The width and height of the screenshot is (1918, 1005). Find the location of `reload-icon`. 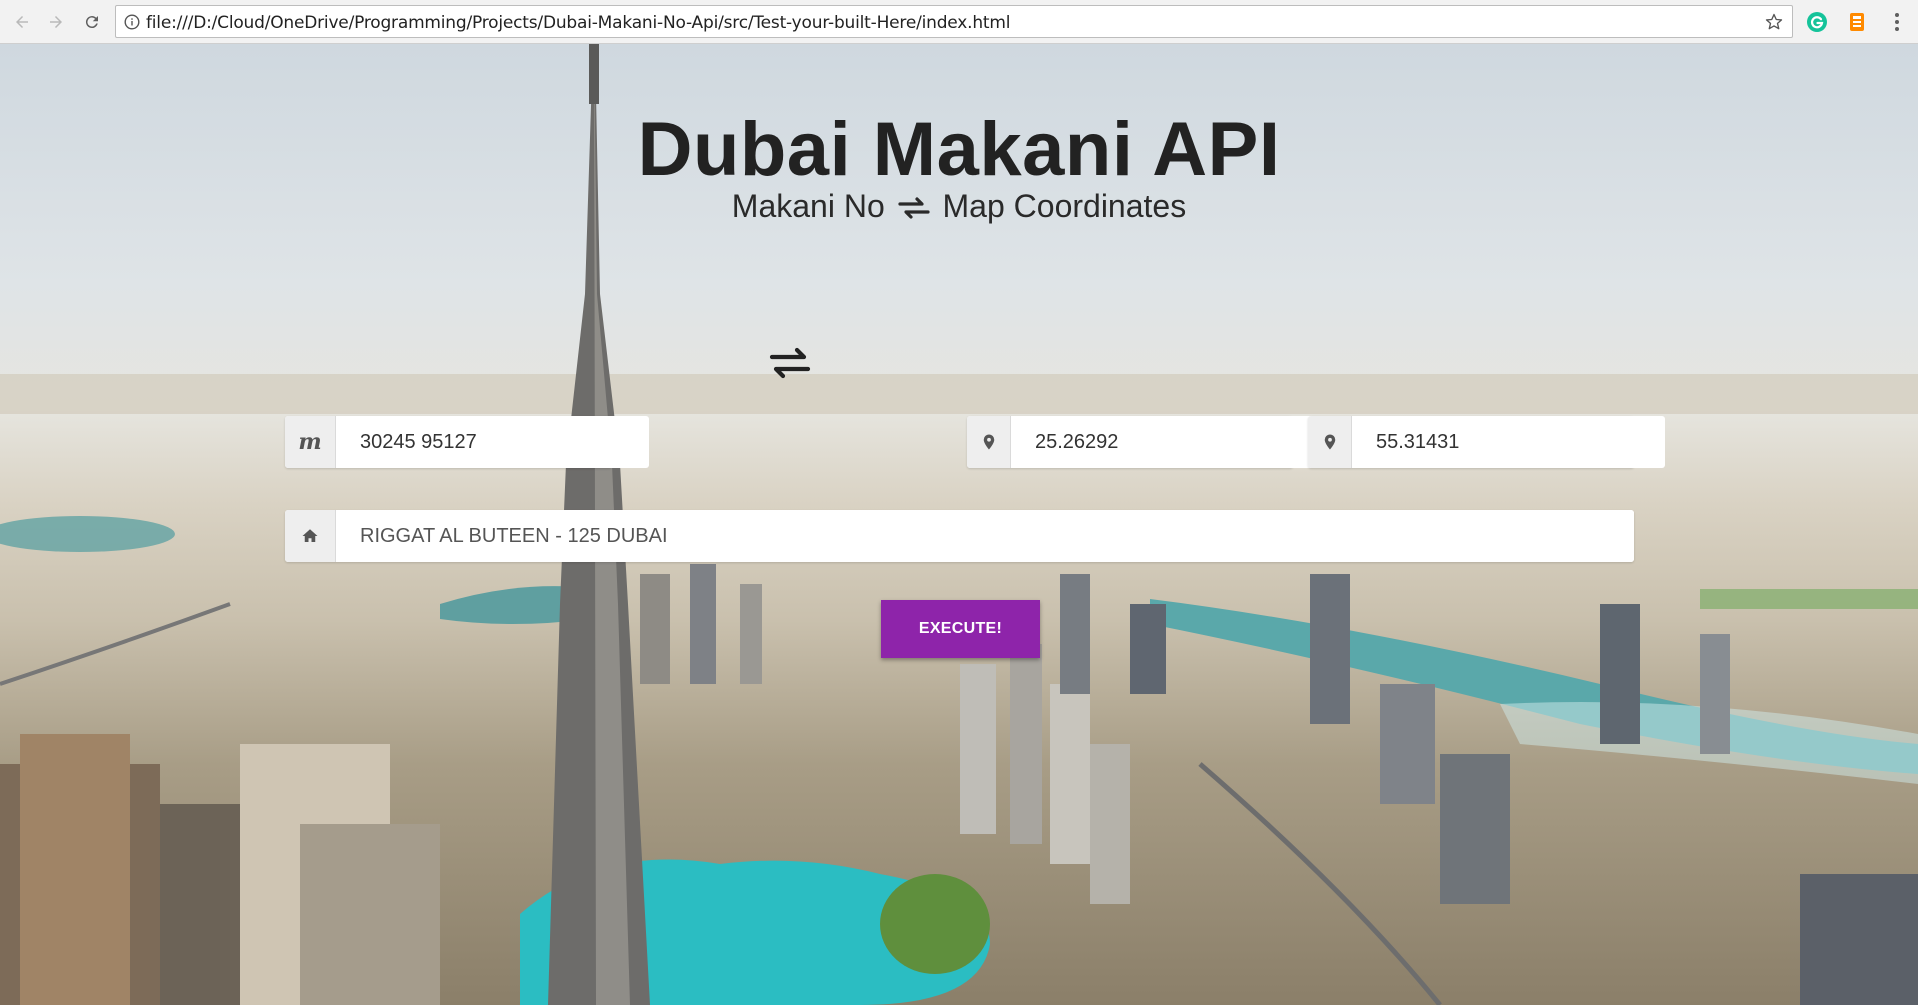

reload-icon is located at coordinates (92, 22).